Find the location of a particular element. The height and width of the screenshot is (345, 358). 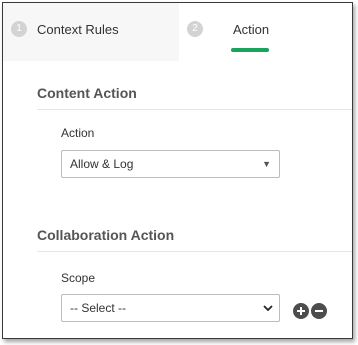

tab-label: Context Rules is located at coordinates (78, 29).